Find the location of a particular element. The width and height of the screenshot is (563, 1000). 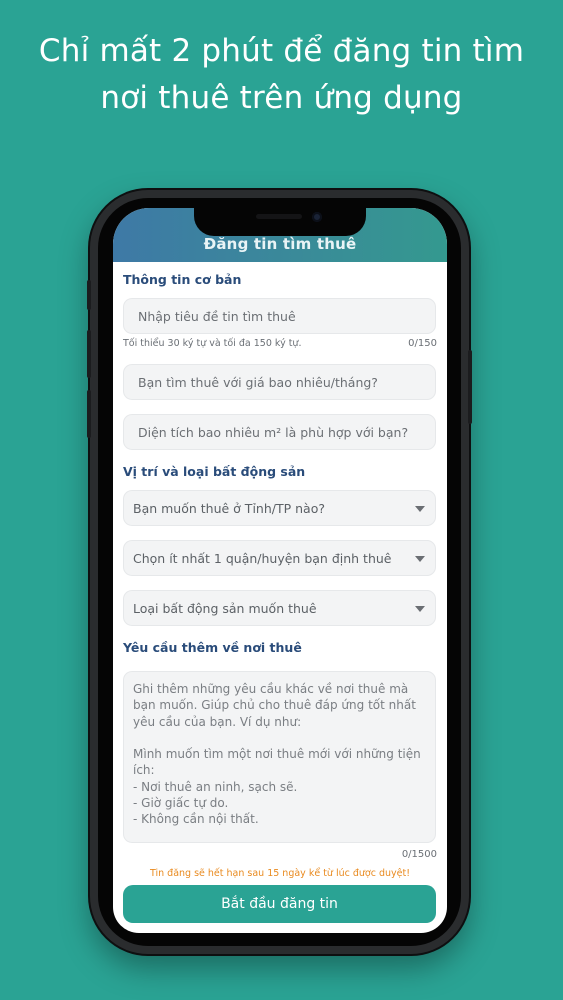

property-type-select: Loại bất động sản muốn thuê is located at coordinates (279, 608).